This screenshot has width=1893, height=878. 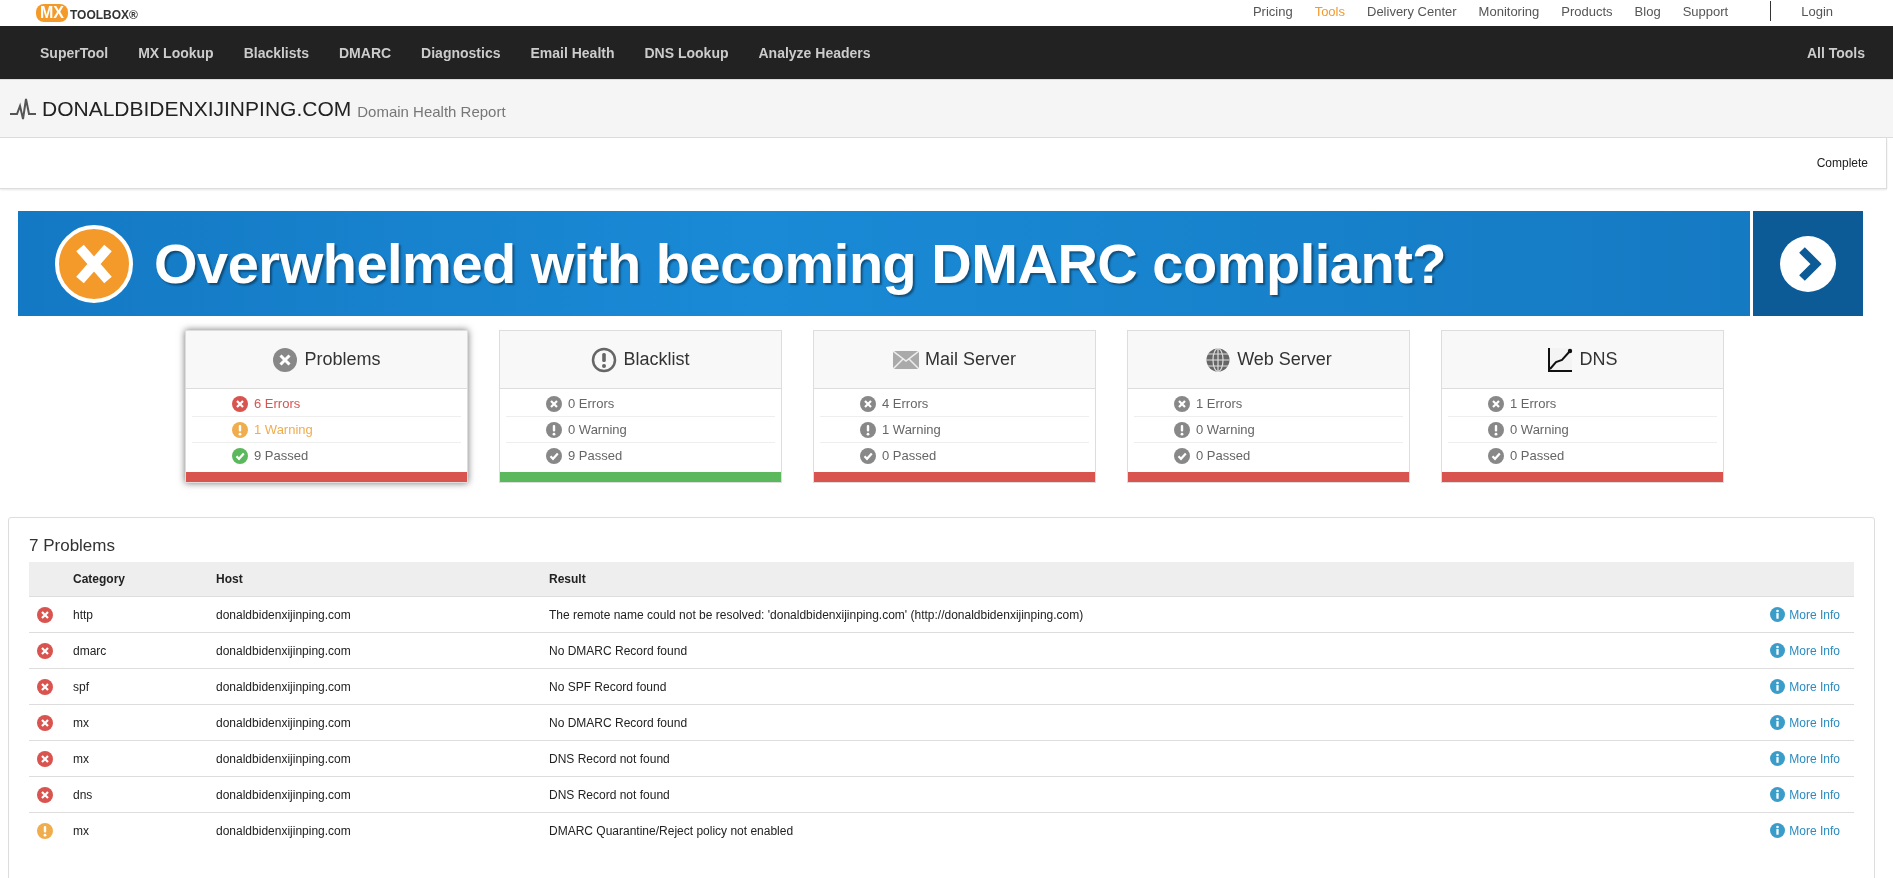 I want to click on nav-link: DNS Lookup, so click(x=686, y=52).